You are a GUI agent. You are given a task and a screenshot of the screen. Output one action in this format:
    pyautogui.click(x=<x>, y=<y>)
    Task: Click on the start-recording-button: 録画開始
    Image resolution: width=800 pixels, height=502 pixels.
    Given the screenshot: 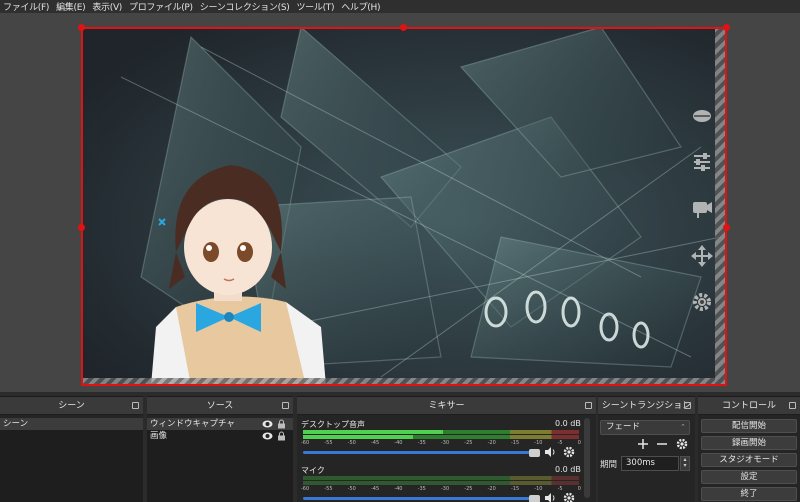 What is the action you would take?
    pyautogui.click(x=749, y=443)
    